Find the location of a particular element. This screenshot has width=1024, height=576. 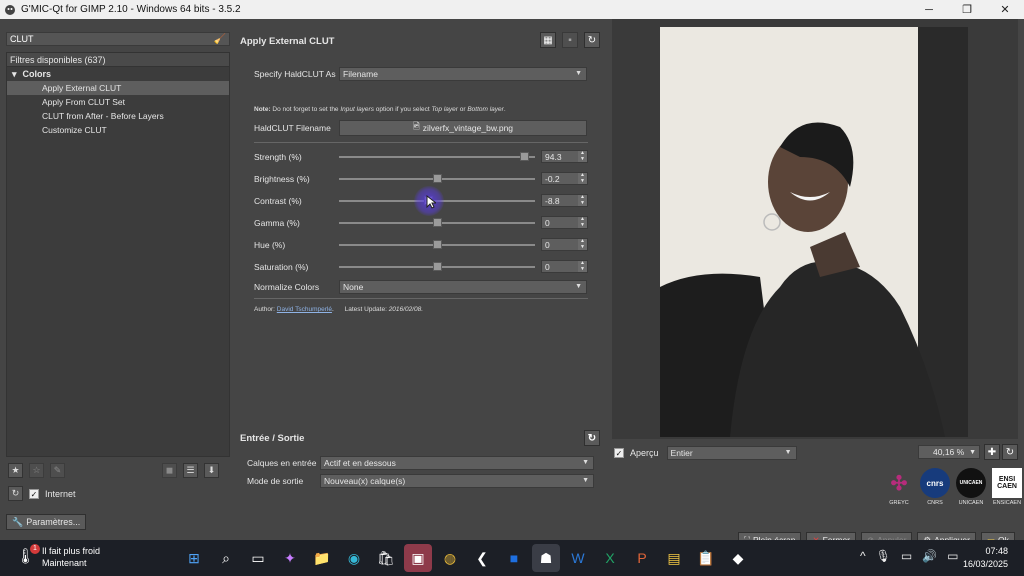

edge-icon: ◉ is located at coordinates (354, 558).